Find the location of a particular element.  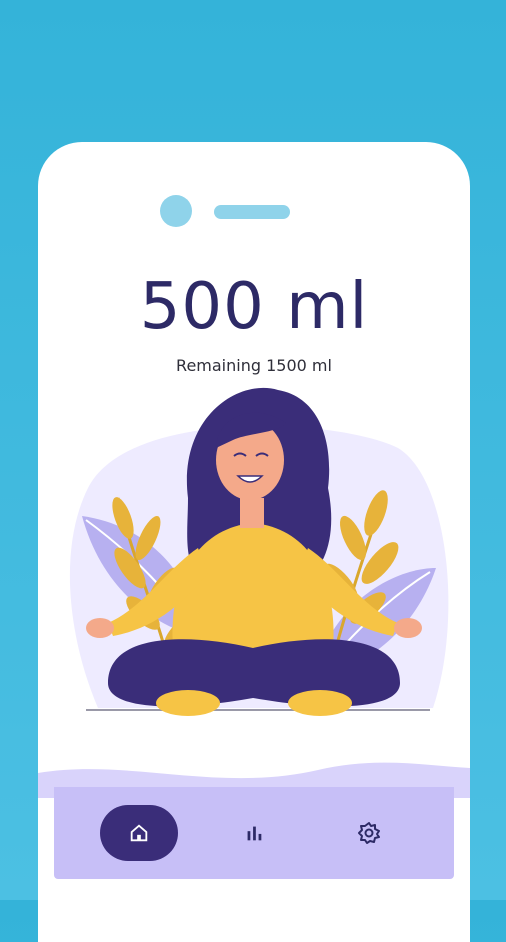

nav-settings-button is located at coordinates (369, 833).